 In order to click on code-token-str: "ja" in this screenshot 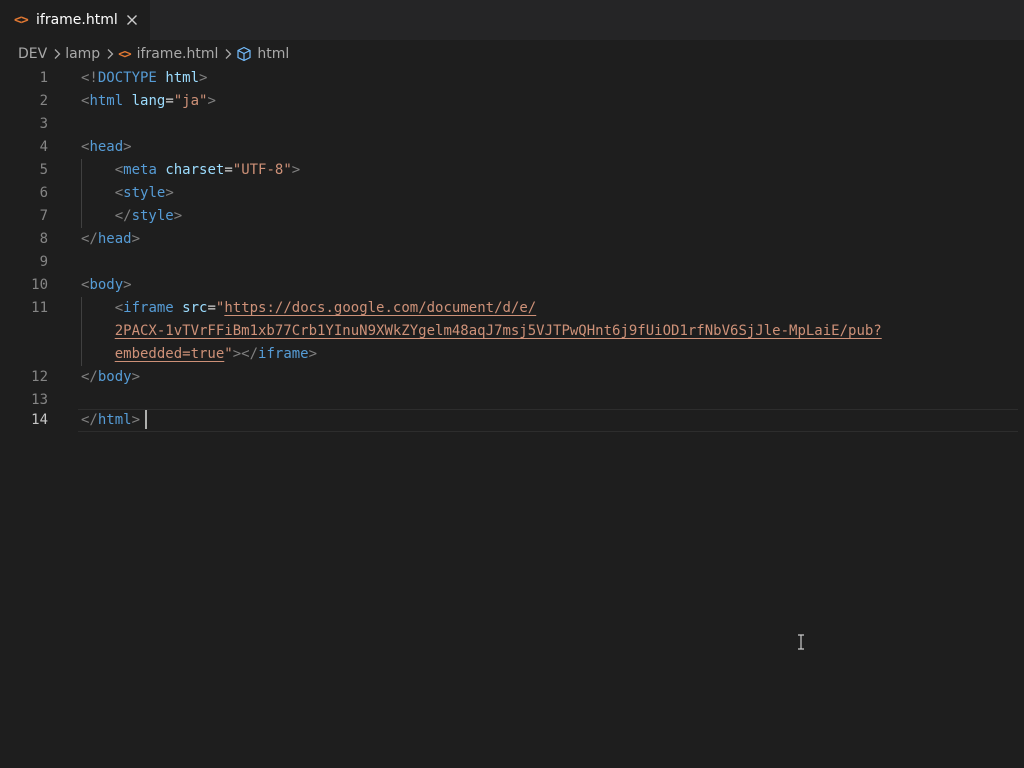, I will do `click(190, 101)`.